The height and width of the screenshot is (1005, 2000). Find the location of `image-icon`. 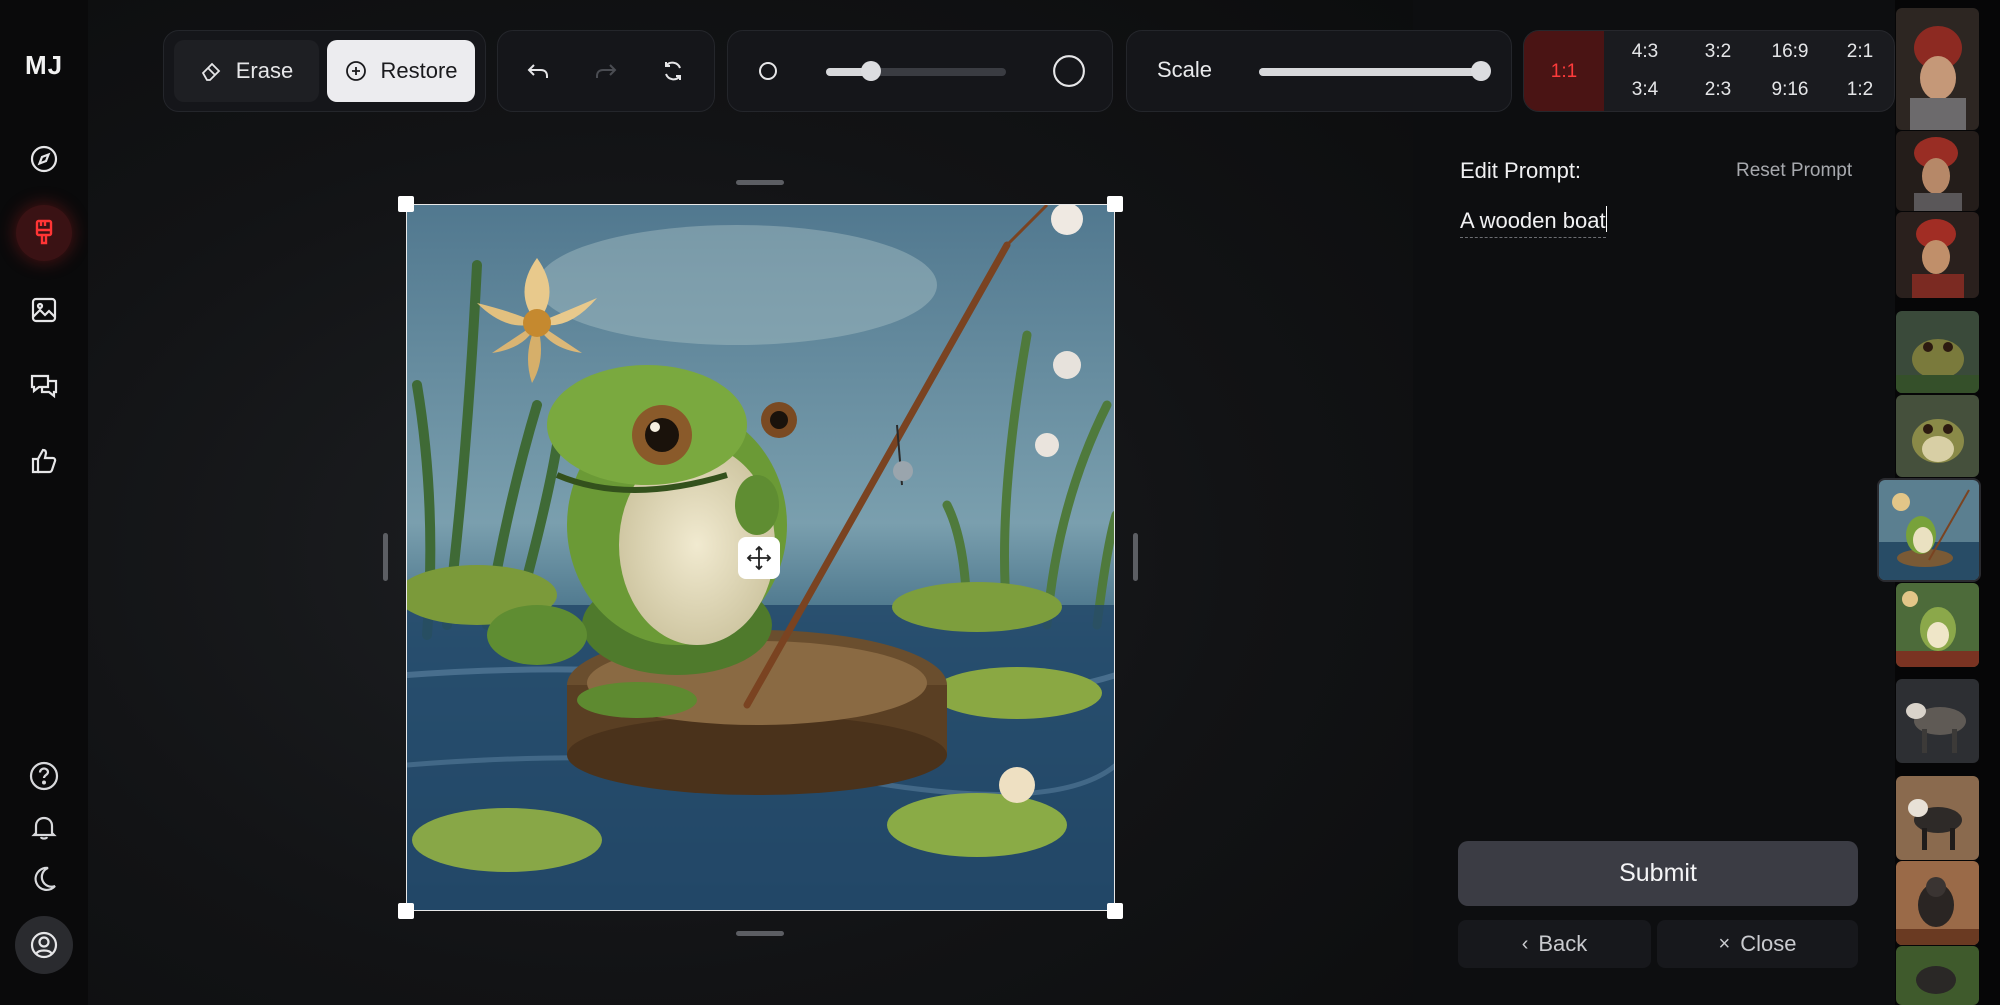

image-icon is located at coordinates (44, 310).